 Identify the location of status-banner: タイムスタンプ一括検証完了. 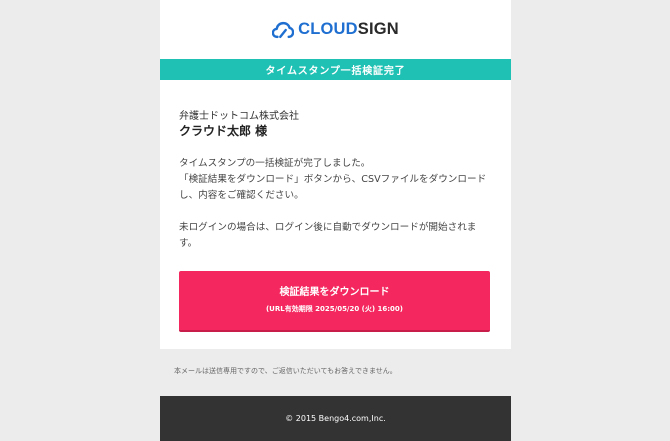
(335, 69).